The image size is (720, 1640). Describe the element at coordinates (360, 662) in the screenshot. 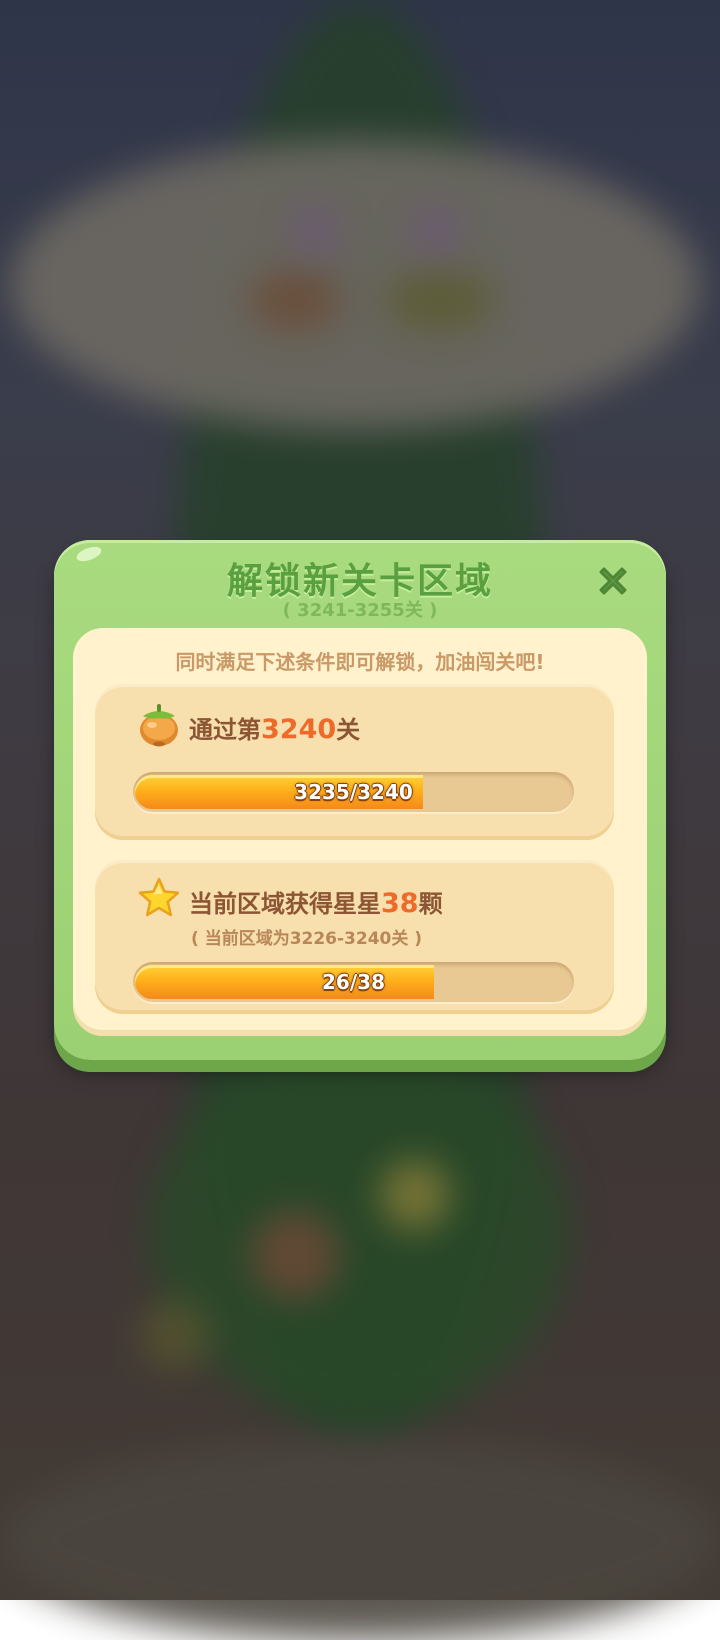

I see `unlock-hint: 同时满足下述条件即可解锁，加油闯关吧!` at that location.